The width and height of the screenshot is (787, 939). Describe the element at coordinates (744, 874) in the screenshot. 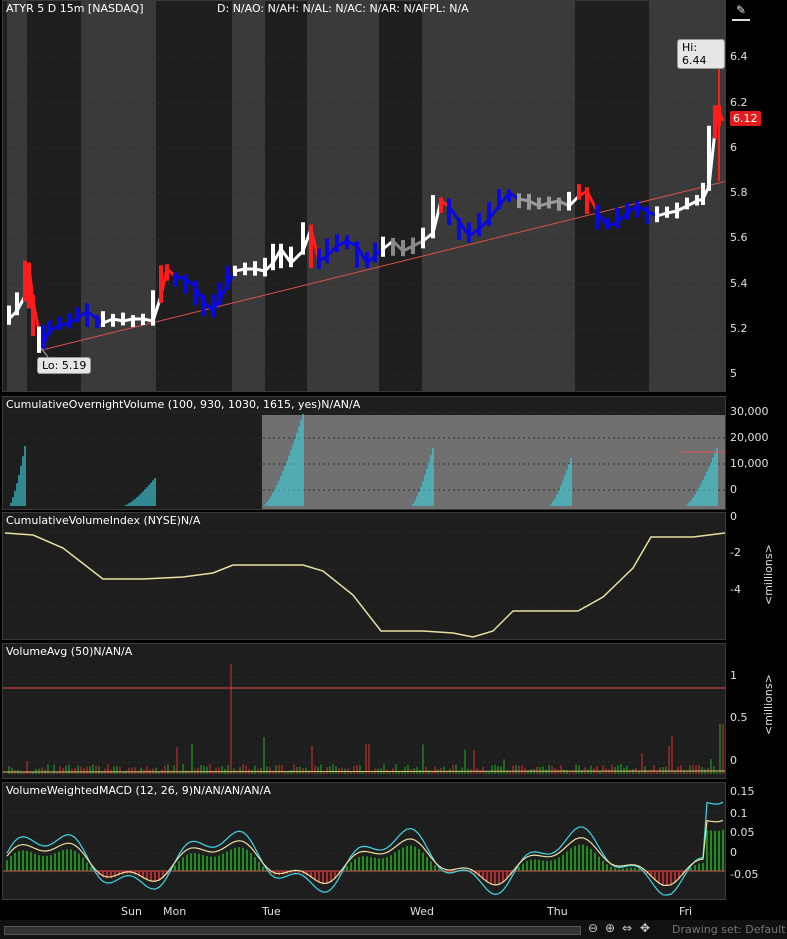

I see `macd-tick: -0.05` at that location.